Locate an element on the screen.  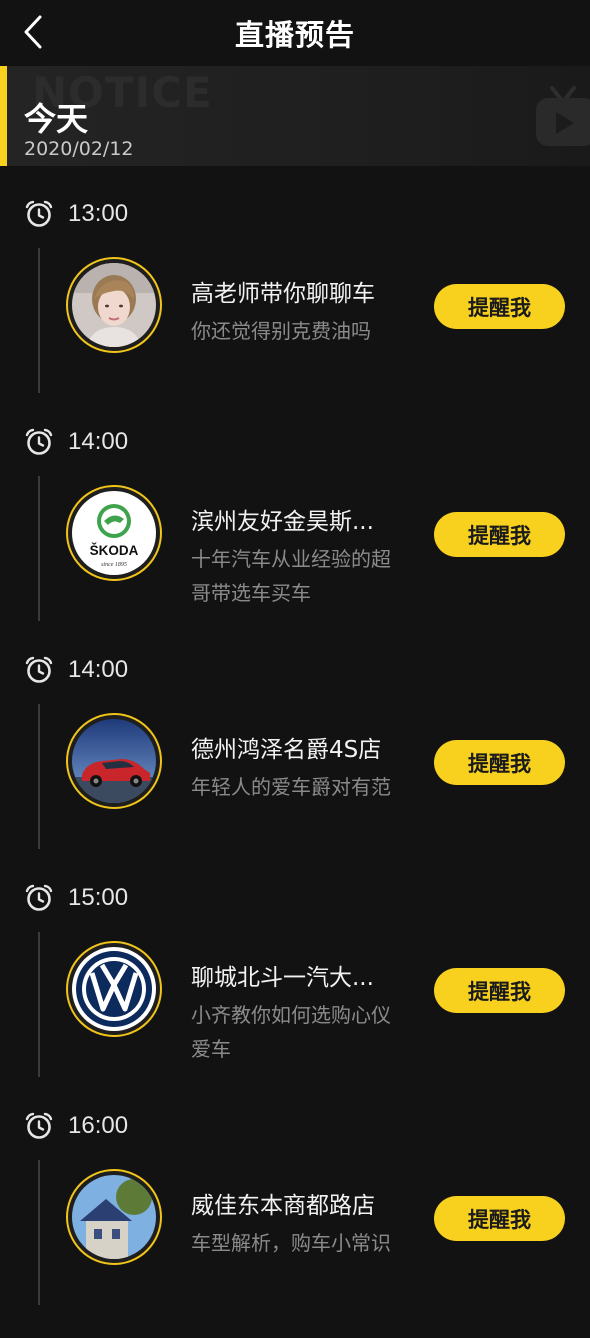
slot-time: 15:00 is located at coordinates (98, 897).